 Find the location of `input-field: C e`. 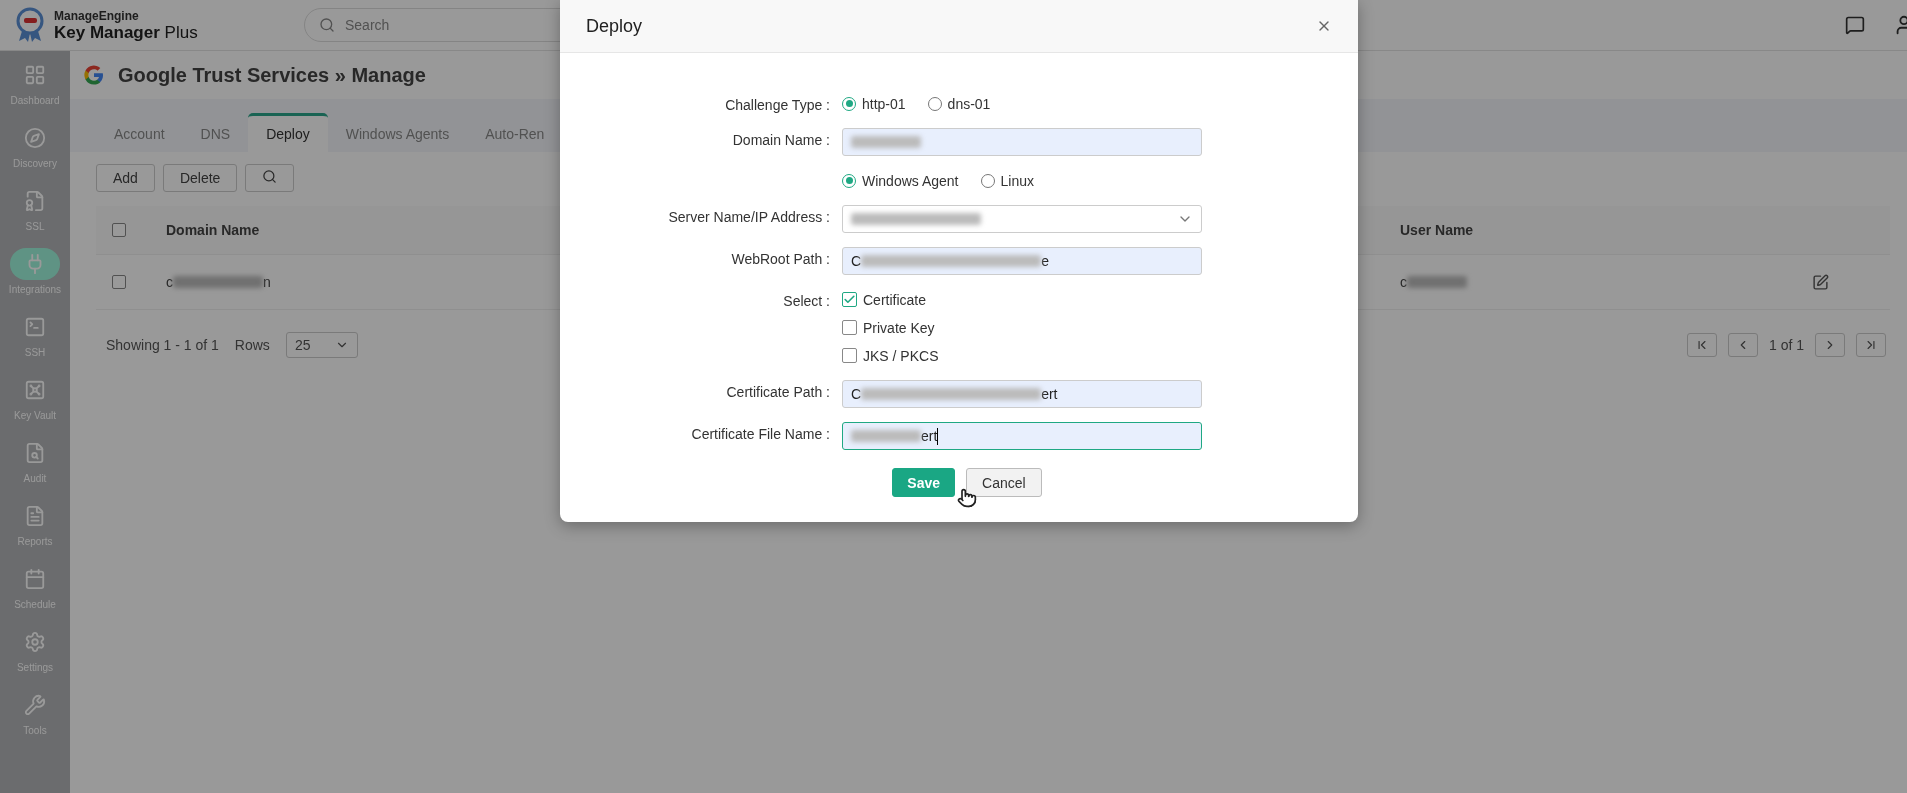

input-field: C e is located at coordinates (1022, 261).